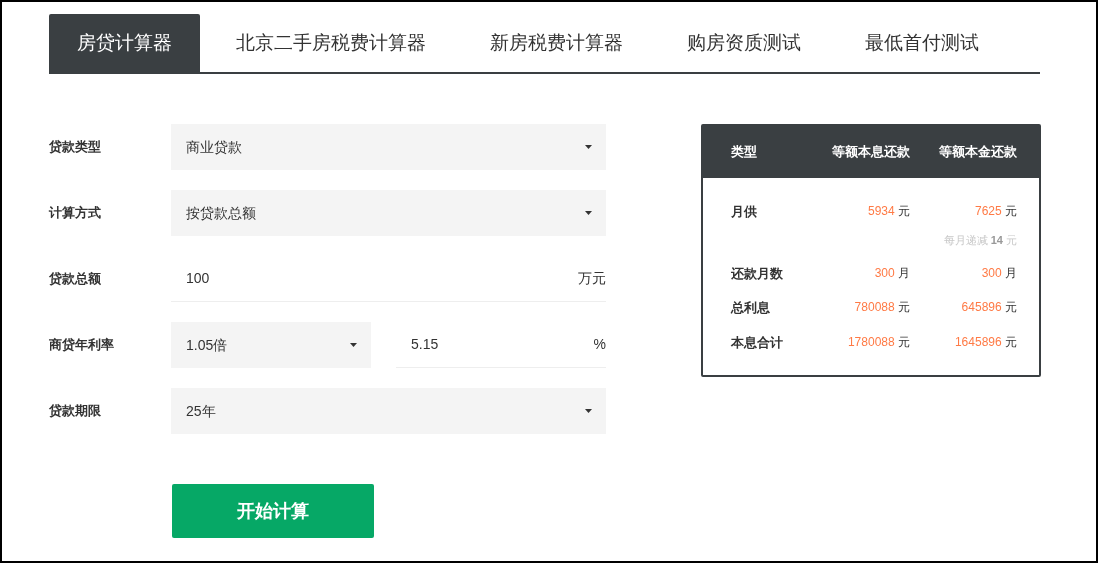  Describe the element at coordinates (388, 279) in the screenshot. I see `input-field: 100 万元` at that location.